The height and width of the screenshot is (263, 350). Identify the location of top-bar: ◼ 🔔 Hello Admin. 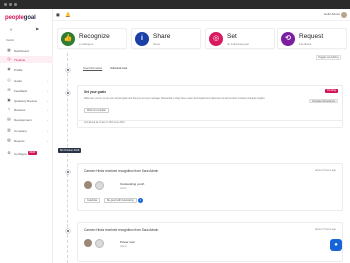
(201, 15).